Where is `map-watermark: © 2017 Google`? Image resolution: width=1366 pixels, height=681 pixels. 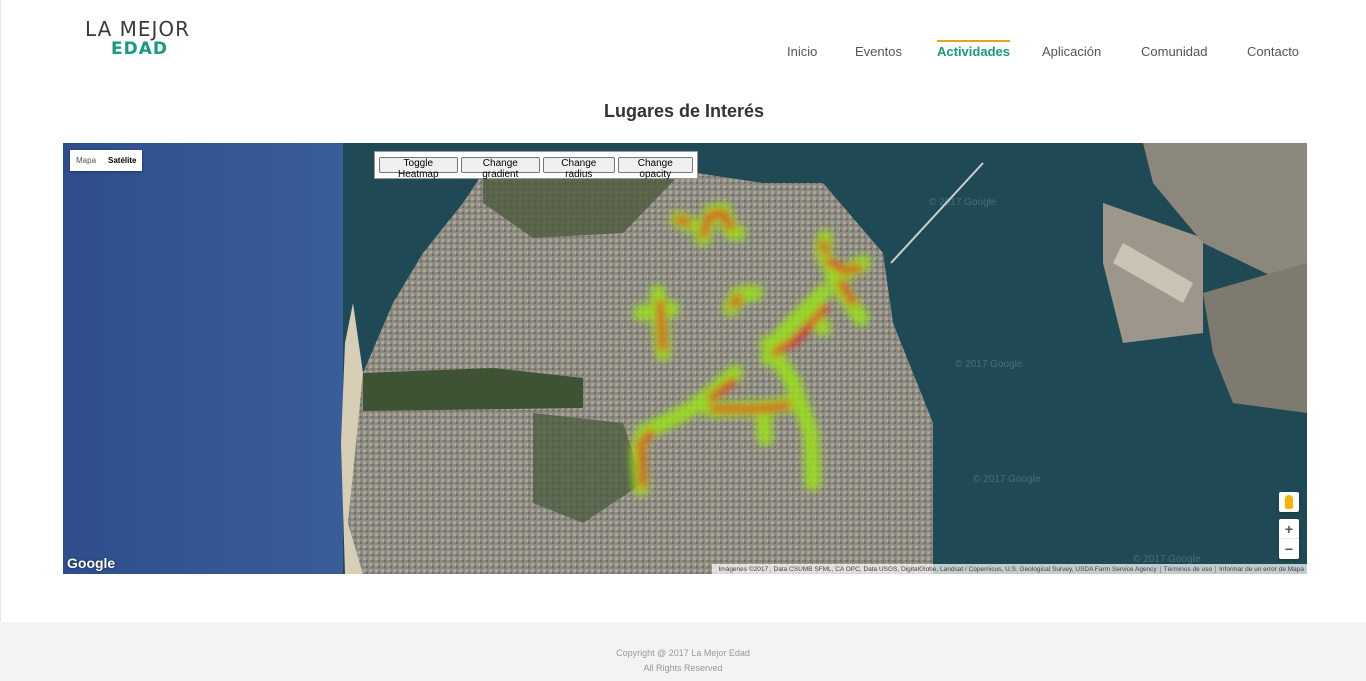 map-watermark: © 2017 Google is located at coordinates (963, 202).